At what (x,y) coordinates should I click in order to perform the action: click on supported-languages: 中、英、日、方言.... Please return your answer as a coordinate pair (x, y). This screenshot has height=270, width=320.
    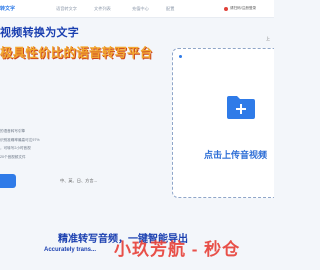
    Looking at the image, I should click on (78, 180).